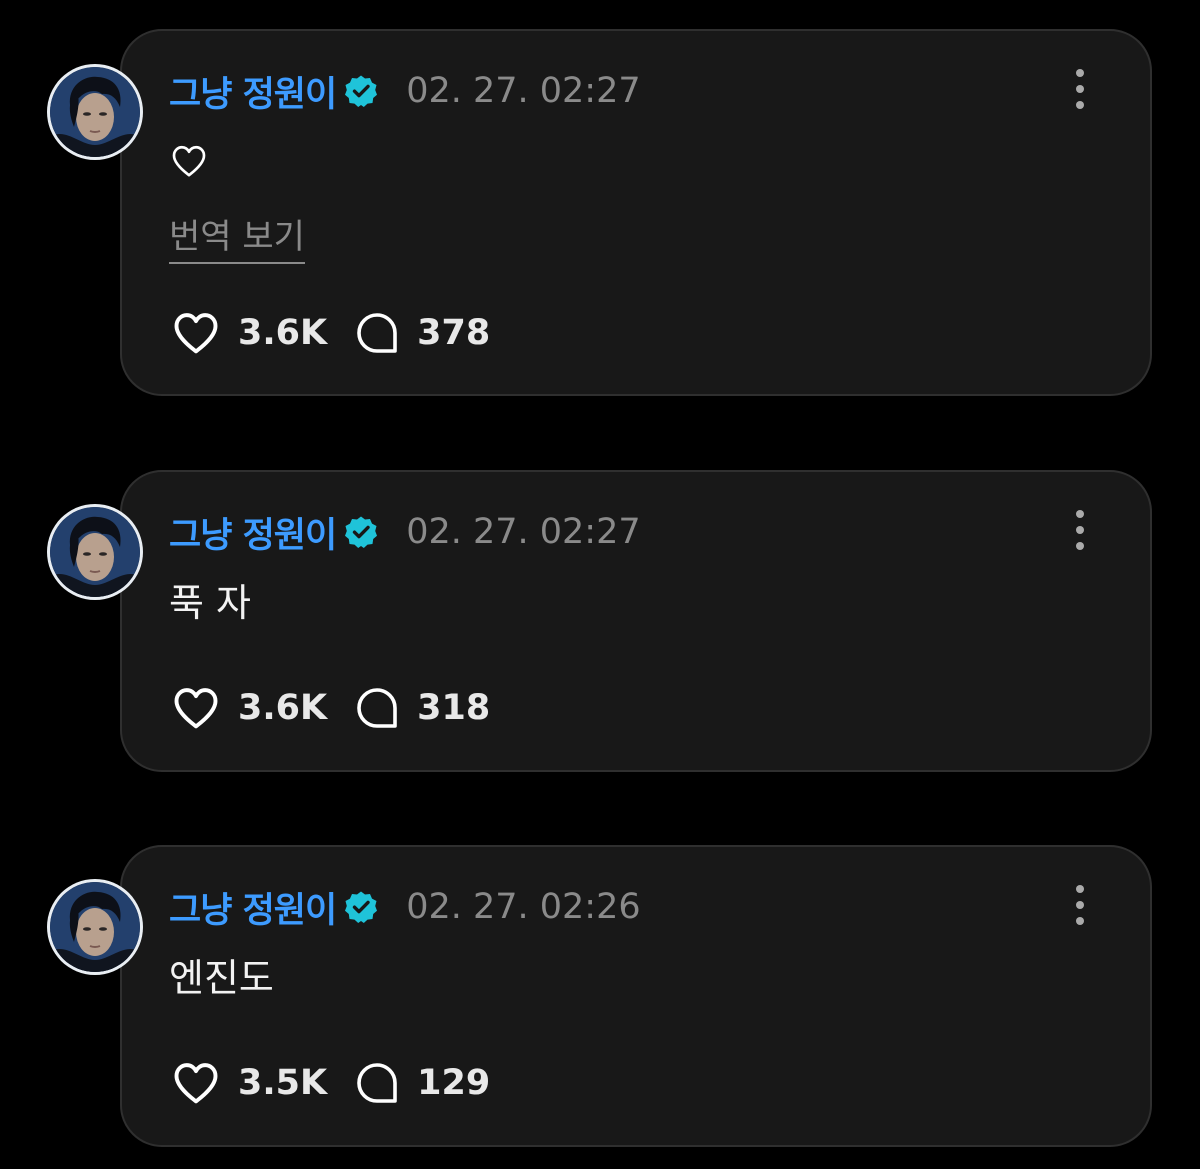 The width and height of the screenshot is (1200, 1169). What do you see at coordinates (454, 1083) in the screenshot?
I see `reply-count: 129` at bounding box center [454, 1083].